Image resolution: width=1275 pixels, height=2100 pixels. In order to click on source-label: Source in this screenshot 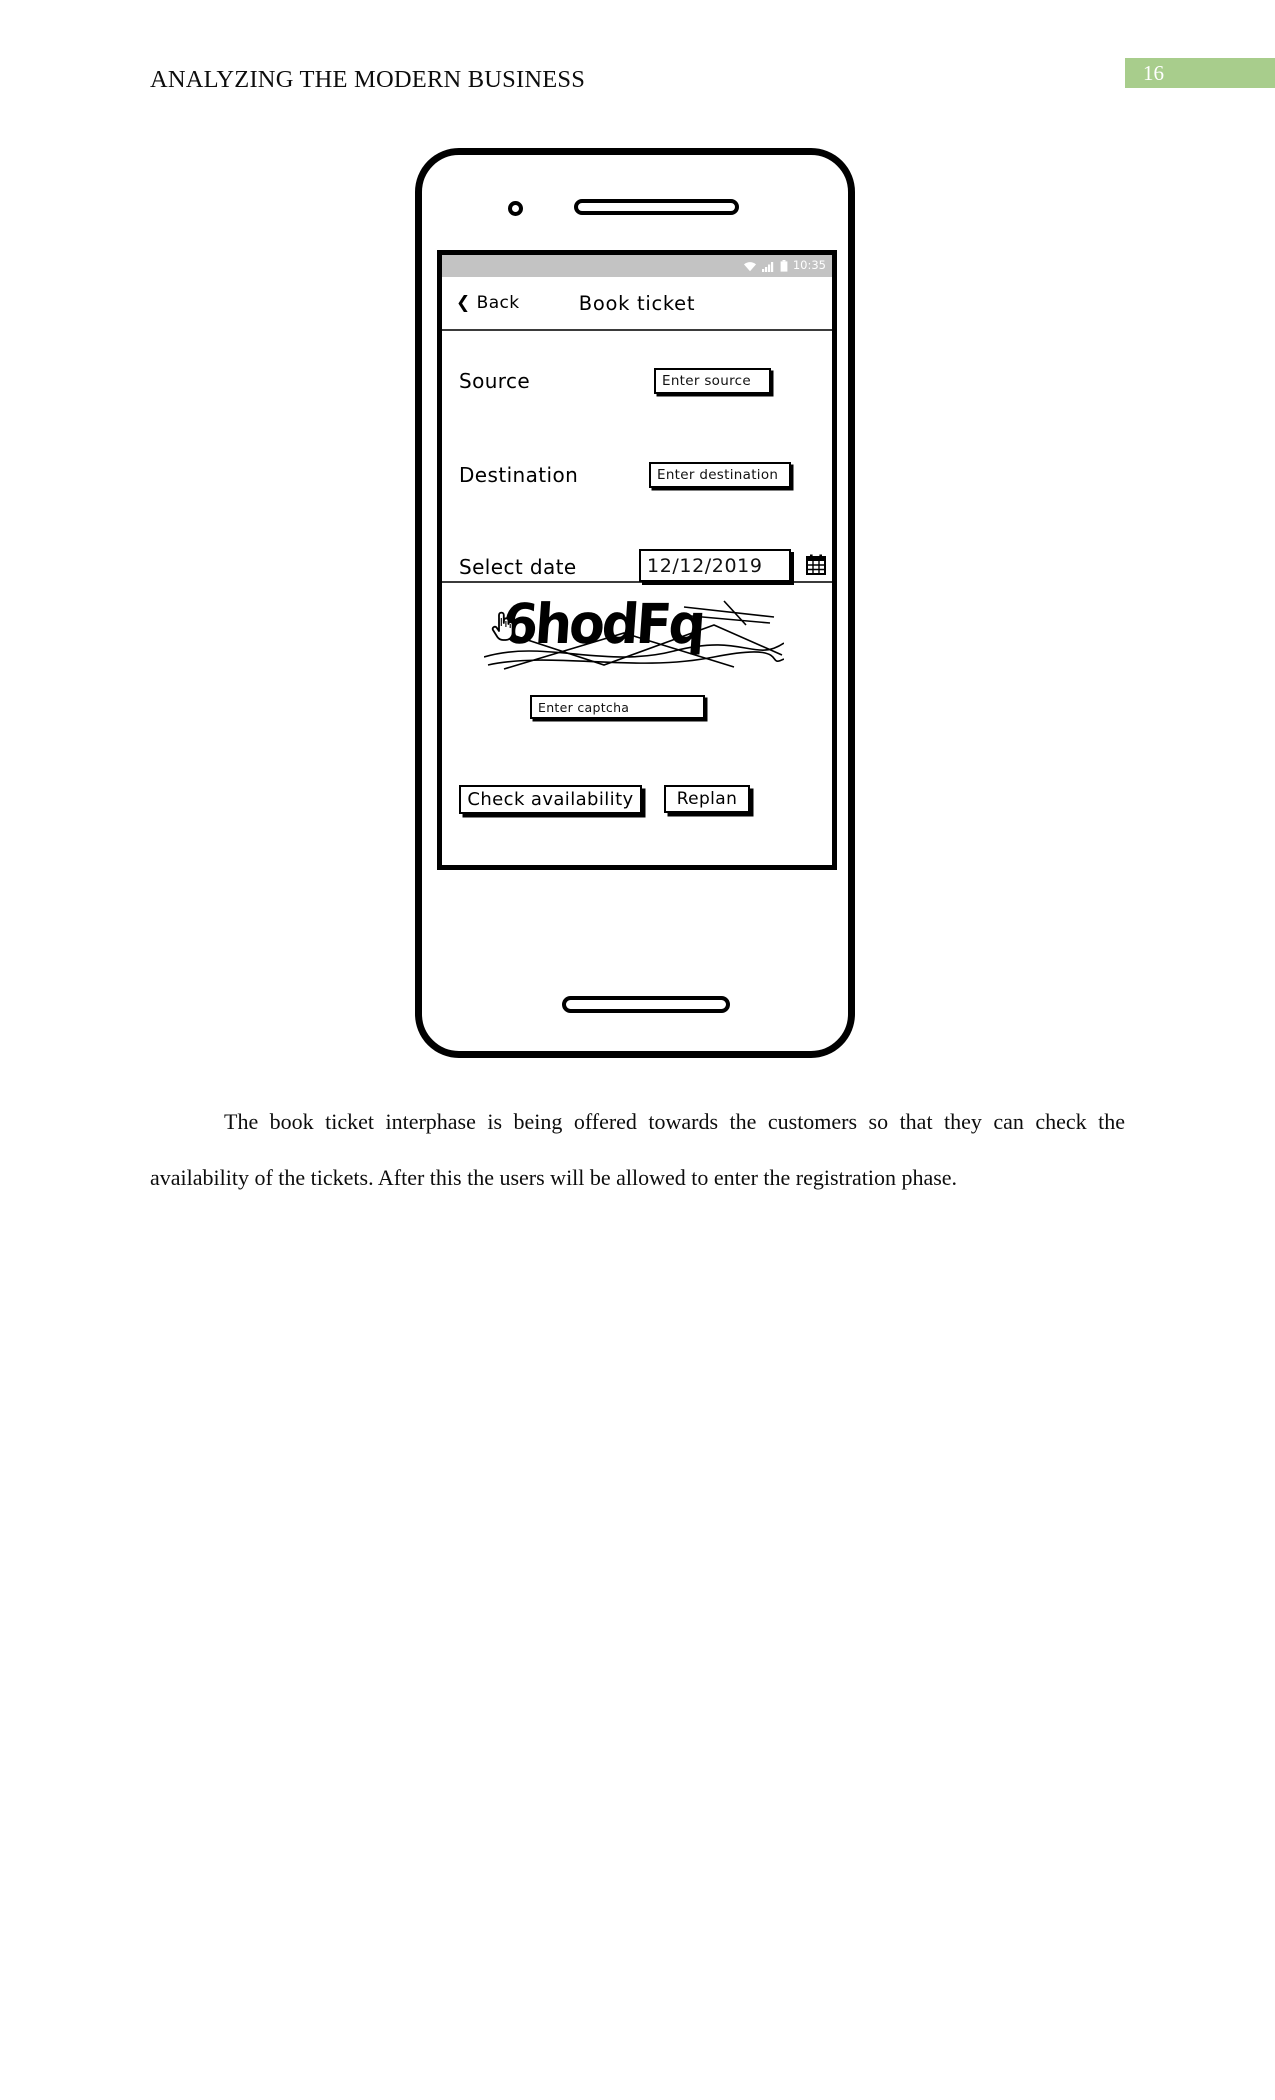, I will do `click(495, 381)`.